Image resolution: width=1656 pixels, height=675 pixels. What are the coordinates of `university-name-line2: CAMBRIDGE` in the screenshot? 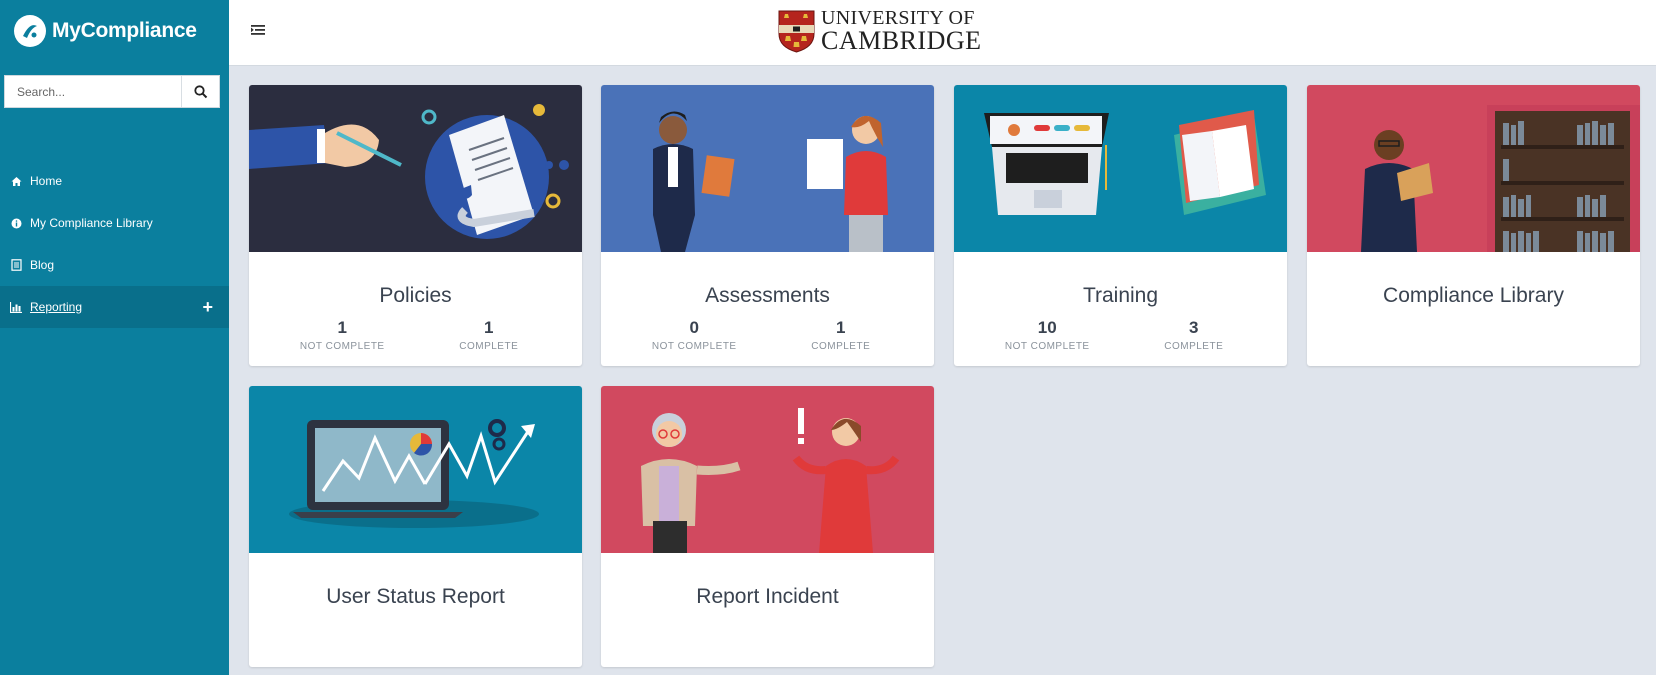 It's located at (901, 40).